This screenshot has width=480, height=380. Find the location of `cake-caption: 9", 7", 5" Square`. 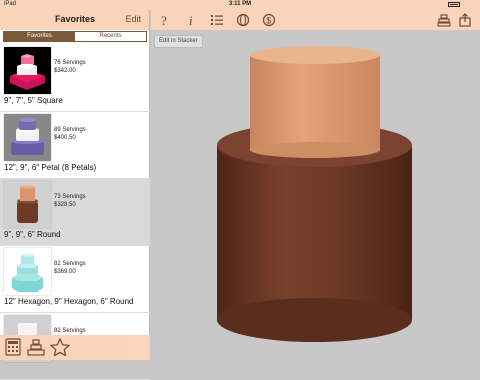

cake-caption: 9", 7", 5" Square is located at coordinates (33, 100).